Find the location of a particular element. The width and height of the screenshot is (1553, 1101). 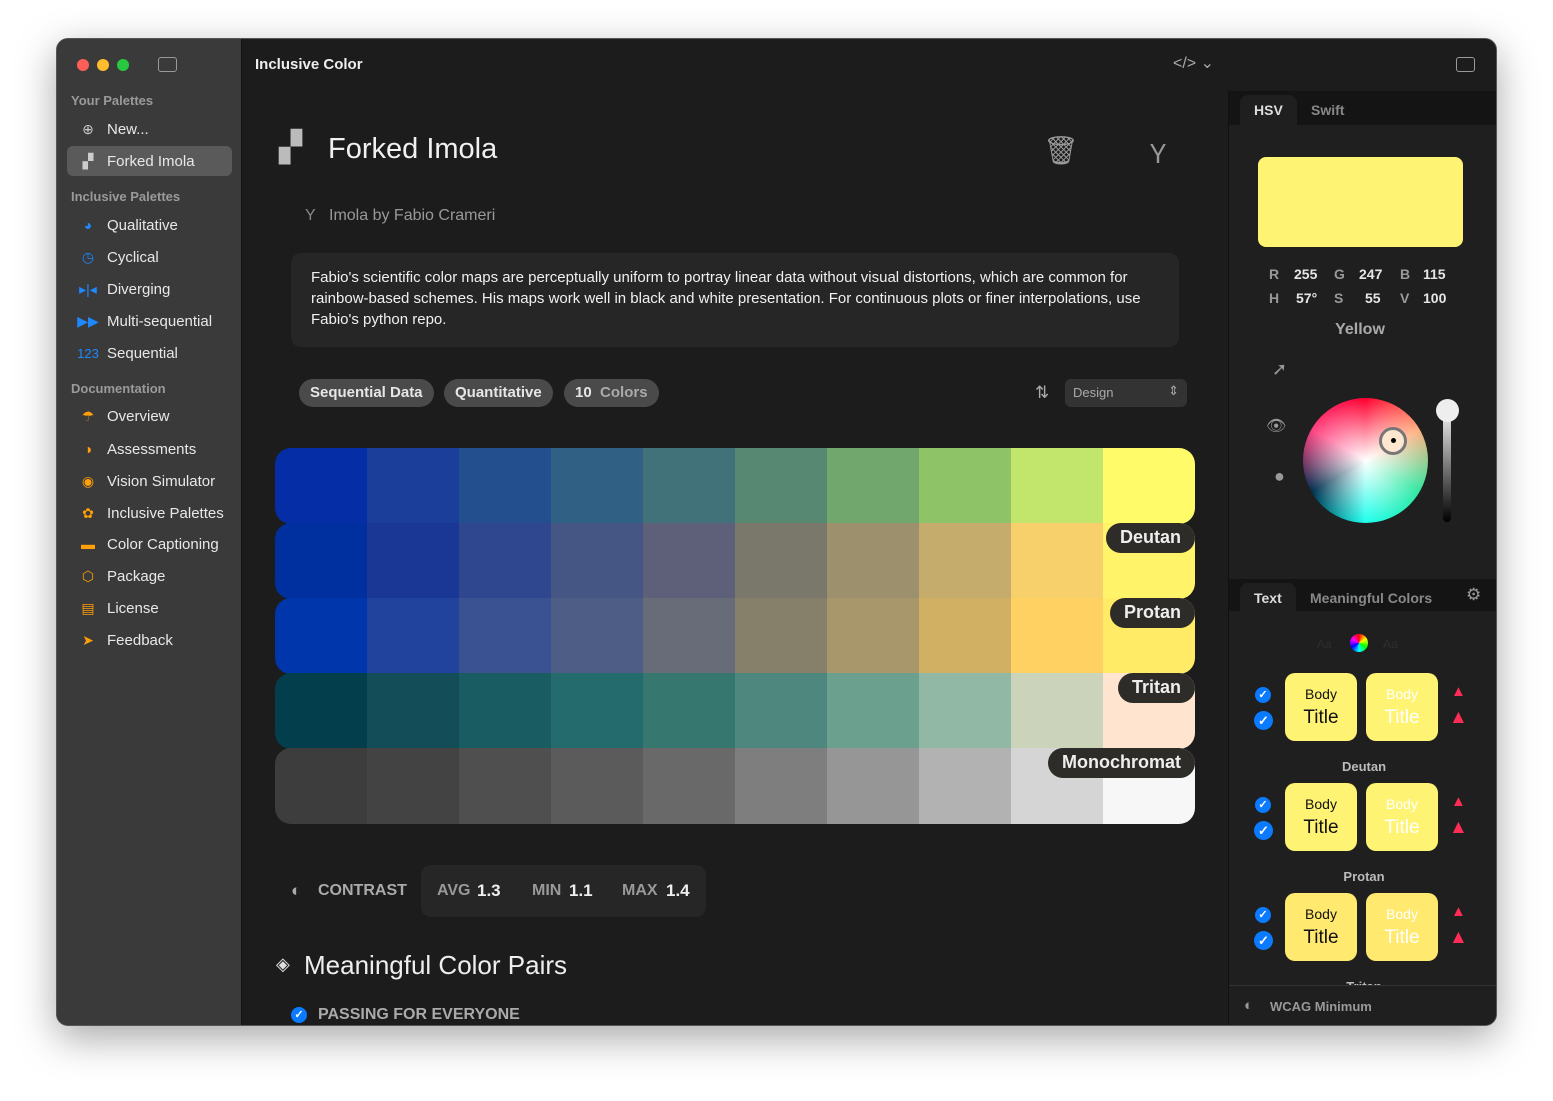

body-sample: Body is located at coordinates (1321, 694).